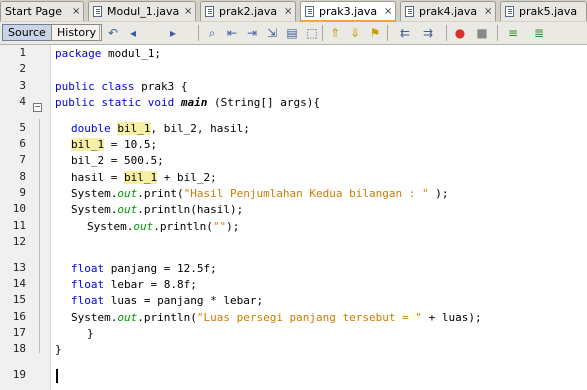 The image size is (587, 390). I want to click on tab-prak5: prak5.java, so click(543, 11).